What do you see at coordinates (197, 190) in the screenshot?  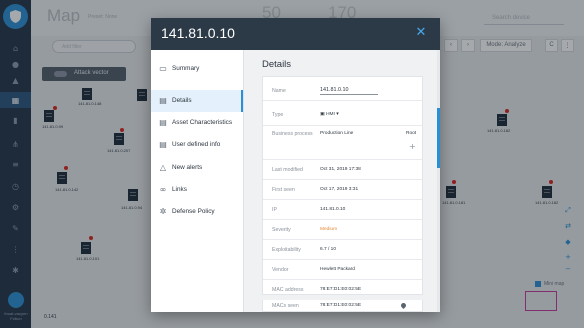 I see `nav-links: ∞ Links` at bounding box center [197, 190].